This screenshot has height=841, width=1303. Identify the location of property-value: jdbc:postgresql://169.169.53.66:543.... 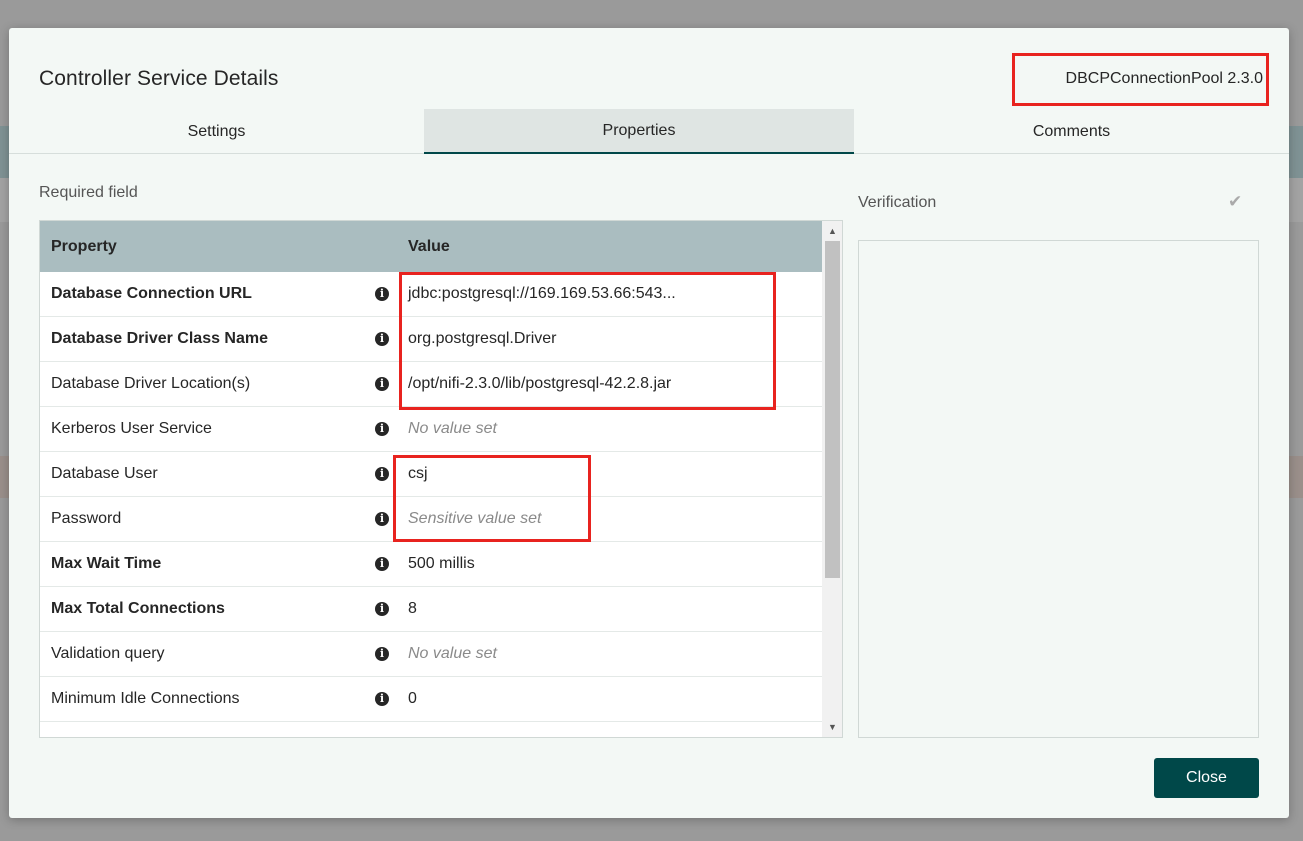
(536, 294).